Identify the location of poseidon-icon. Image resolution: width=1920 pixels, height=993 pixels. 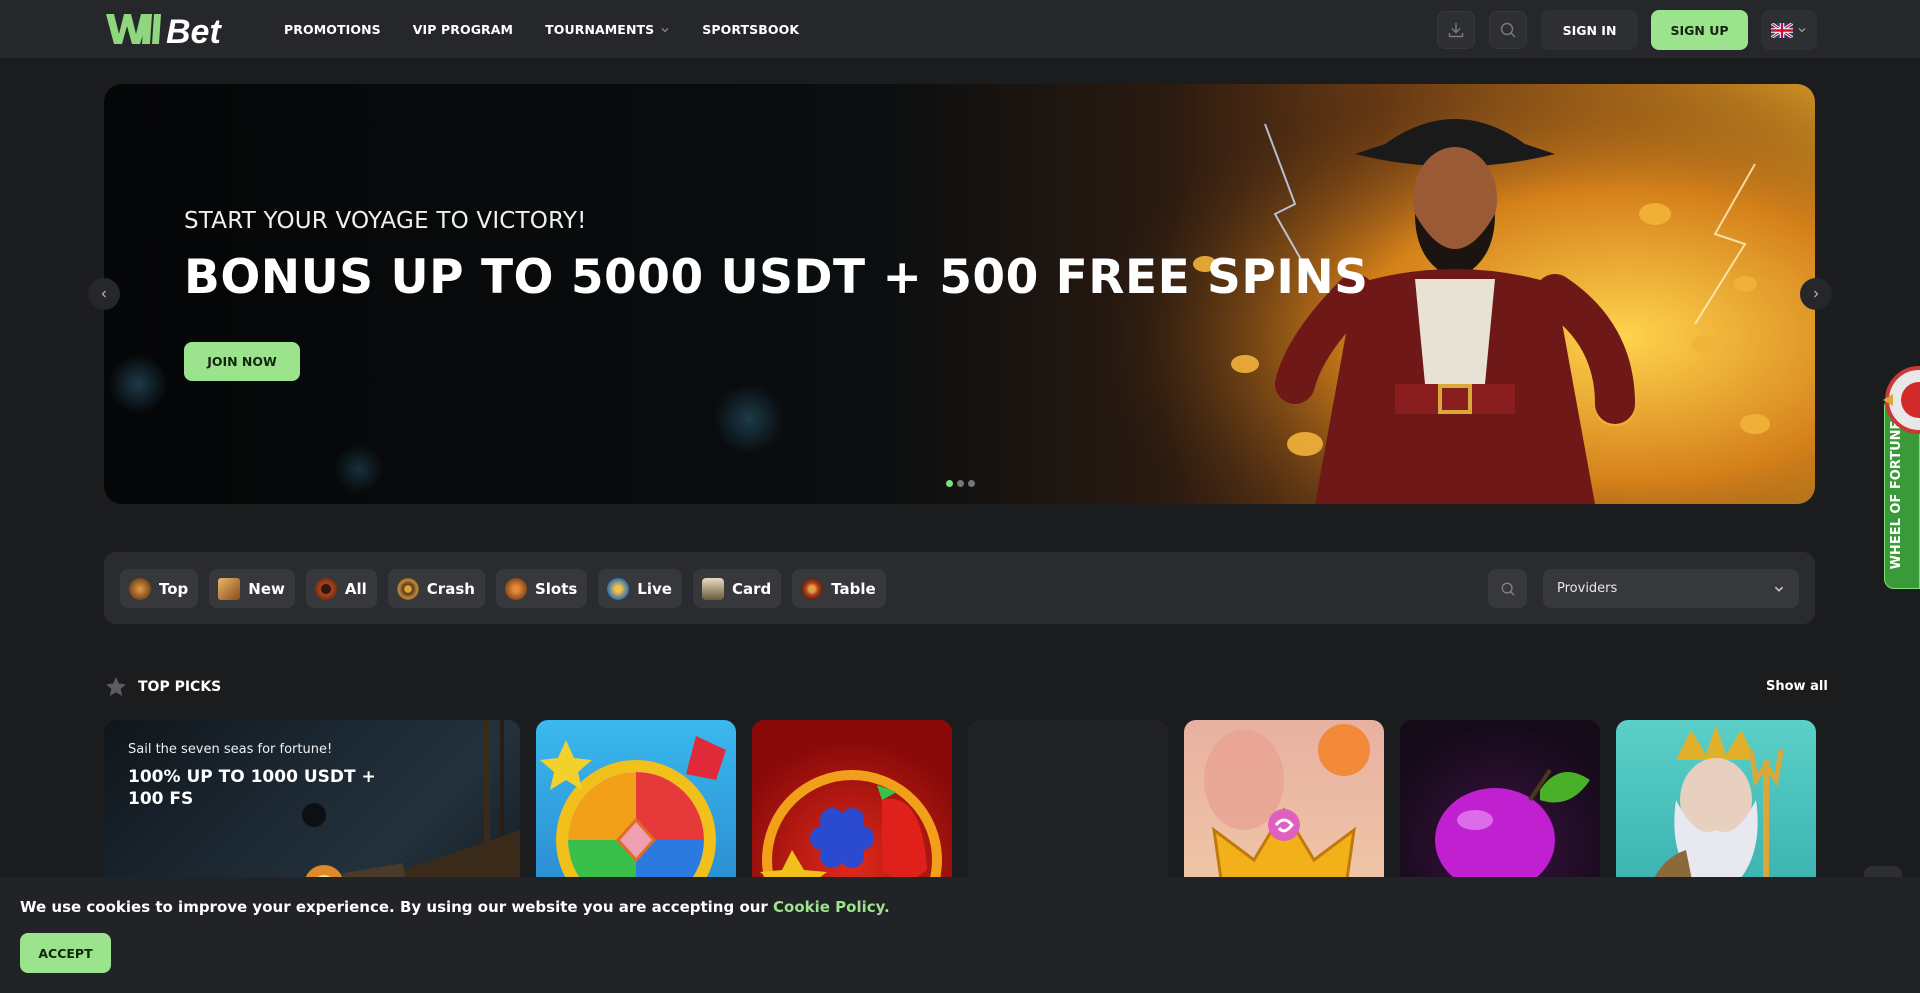
(1715, 812).